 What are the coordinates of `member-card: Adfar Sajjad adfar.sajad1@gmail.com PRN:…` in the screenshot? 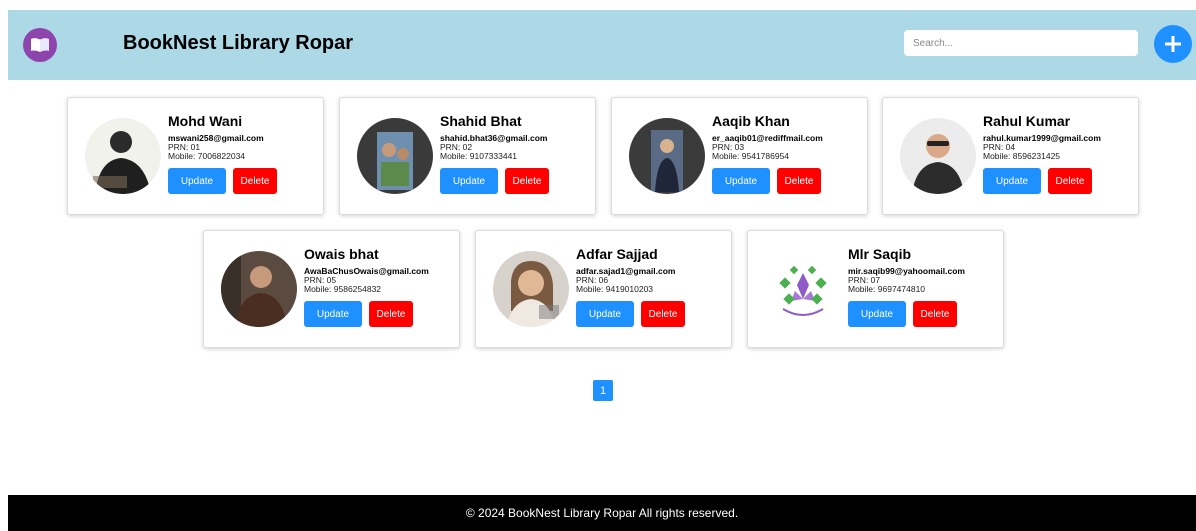 It's located at (603, 289).